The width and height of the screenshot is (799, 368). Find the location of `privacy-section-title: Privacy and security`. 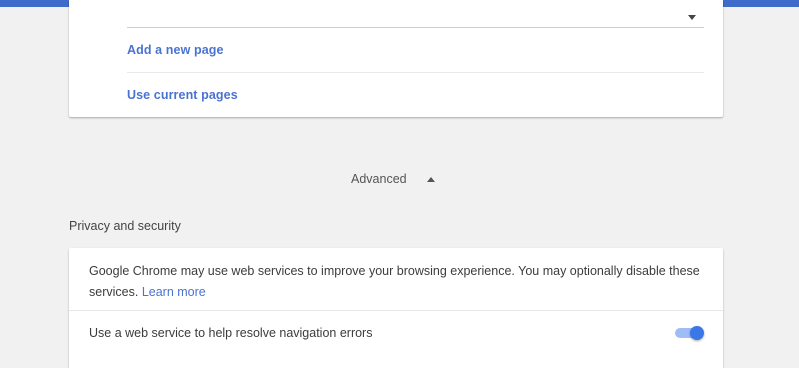

privacy-section-title: Privacy and security is located at coordinates (125, 226).